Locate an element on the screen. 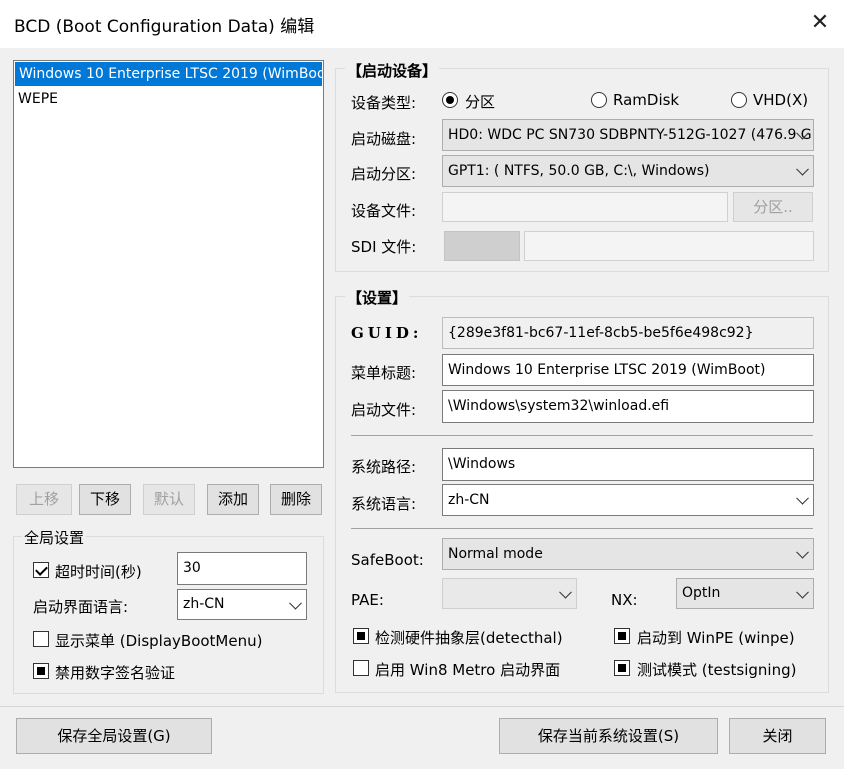 Image resolution: width=844 pixels, height=769 pixels. testsigning-label: 测试模式 (testsigning) is located at coordinates (717, 670).